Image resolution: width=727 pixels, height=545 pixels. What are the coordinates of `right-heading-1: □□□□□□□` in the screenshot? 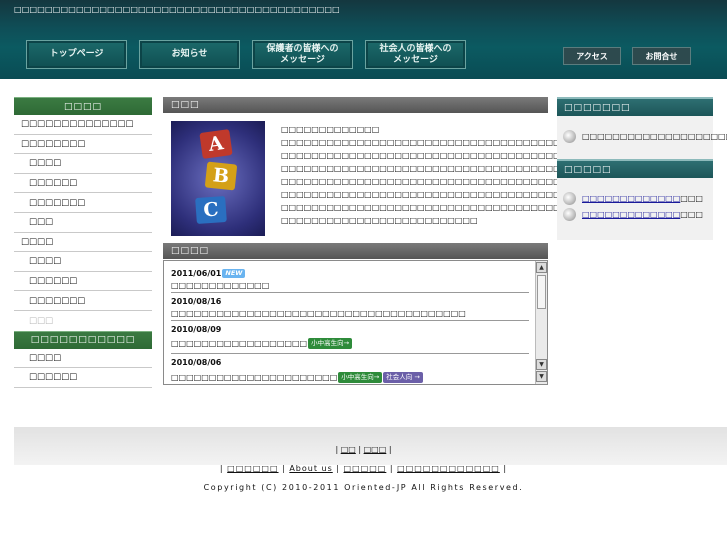 It's located at (635, 106).